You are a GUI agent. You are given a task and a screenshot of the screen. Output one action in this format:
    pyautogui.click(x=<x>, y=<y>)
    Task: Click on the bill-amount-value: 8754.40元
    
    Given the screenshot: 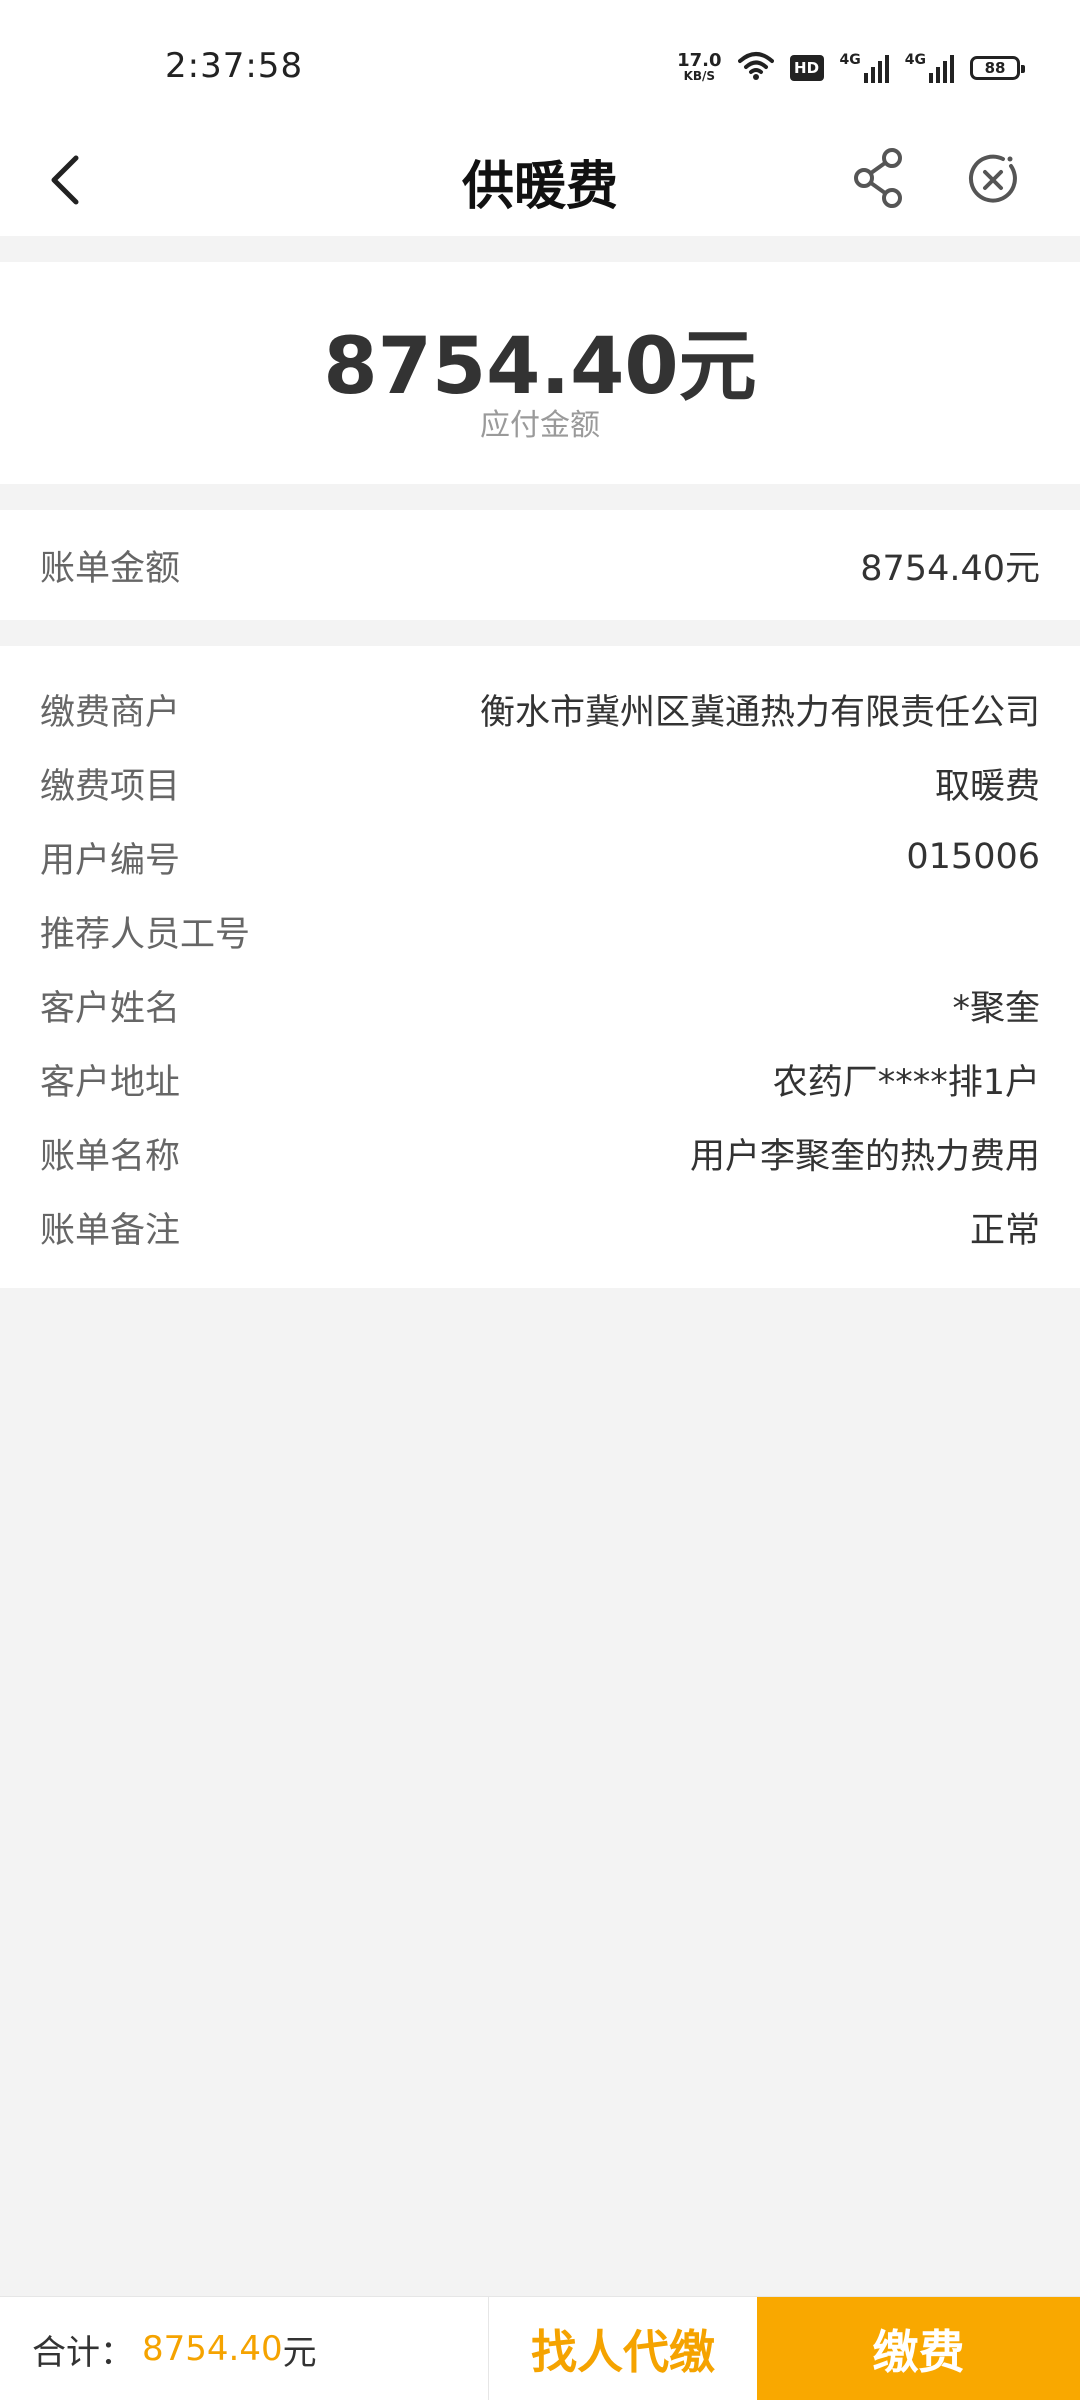 What is the action you would take?
    pyautogui.click(x=950, y=568)
    